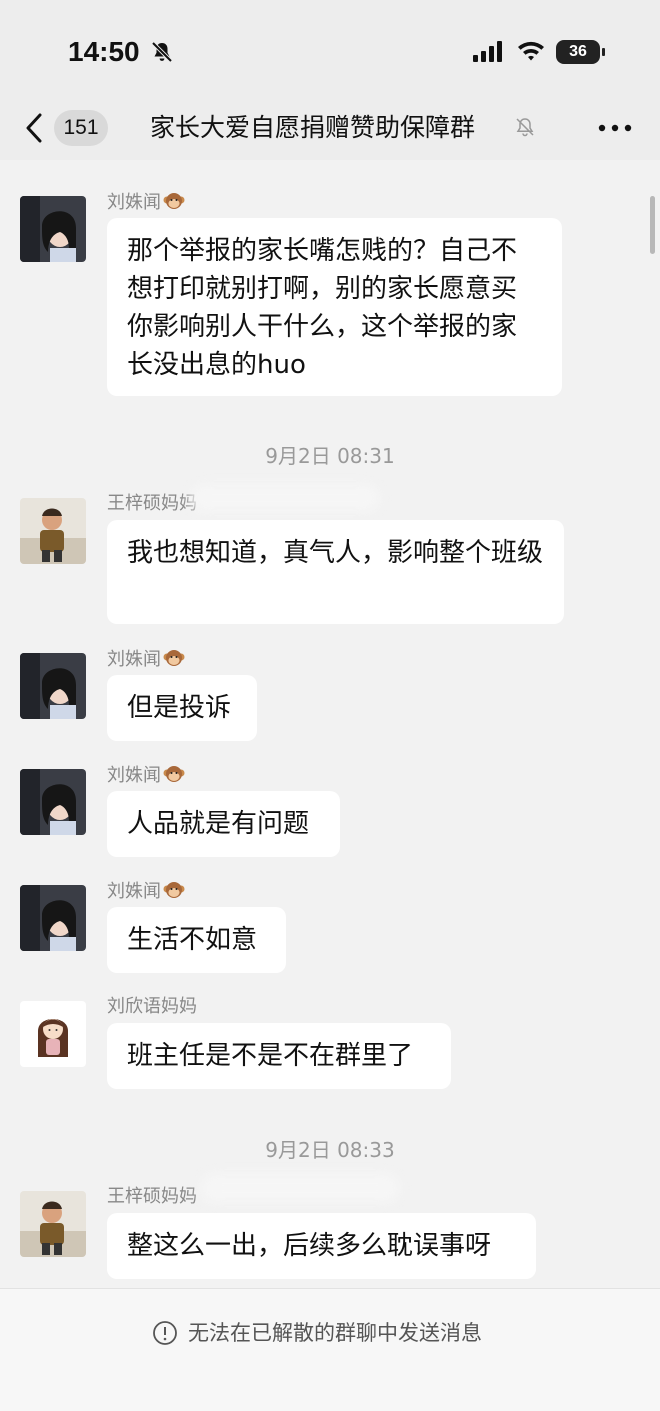  What do you see at coordinates (330, 1150) in the screenshot?
I see `timestamp: 9月2日 08:33` at bounding box center [330, 1150].